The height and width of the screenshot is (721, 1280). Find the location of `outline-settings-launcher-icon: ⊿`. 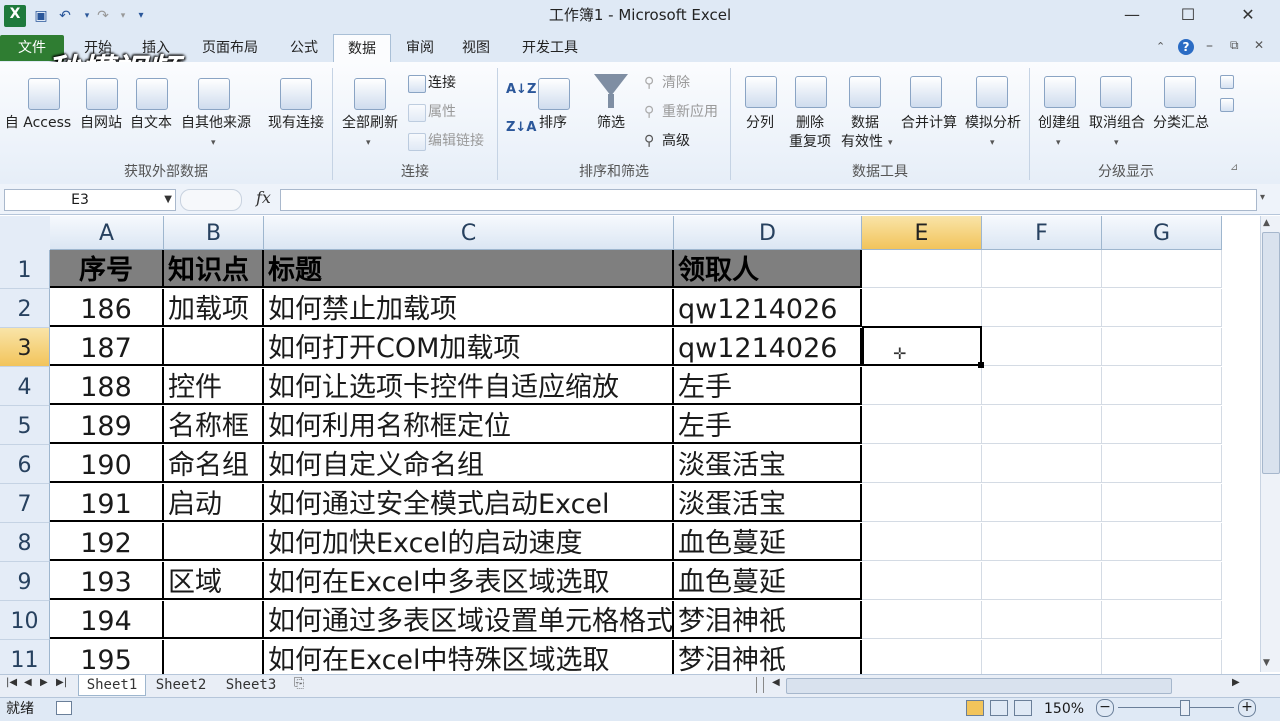

outline-settings-launcher-icon: ⊿ is located at coordinates (1234, 167).